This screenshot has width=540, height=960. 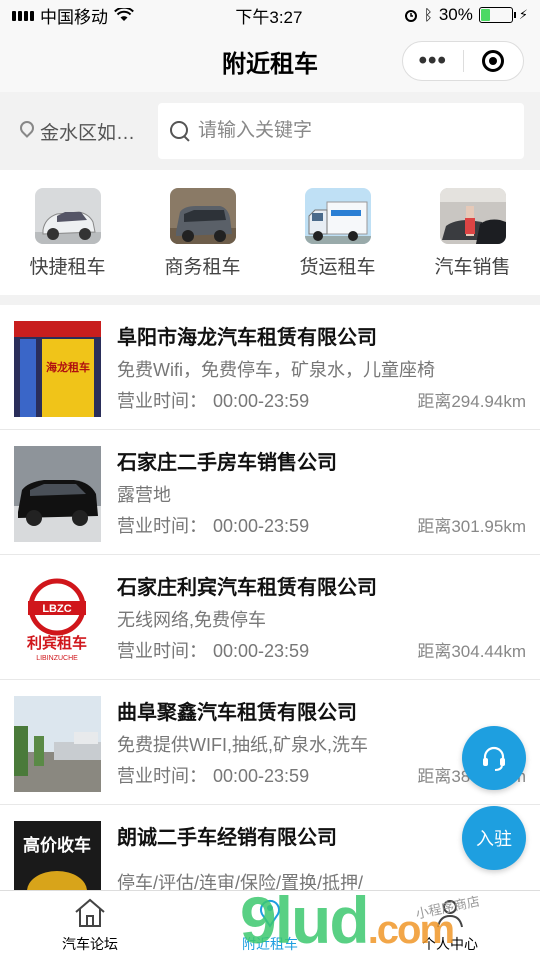 I want to click on tab-nearby-rental: 附近租车, so click(x=270, y=925).